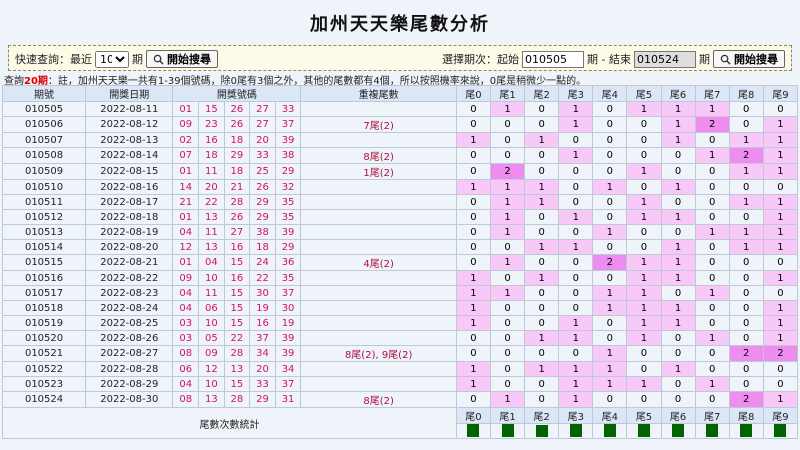 The image size is (800, 450). Describe the element at coordinates (746, 415) in the screenshot. I see `stats-tail-label: 尾8` at that location.